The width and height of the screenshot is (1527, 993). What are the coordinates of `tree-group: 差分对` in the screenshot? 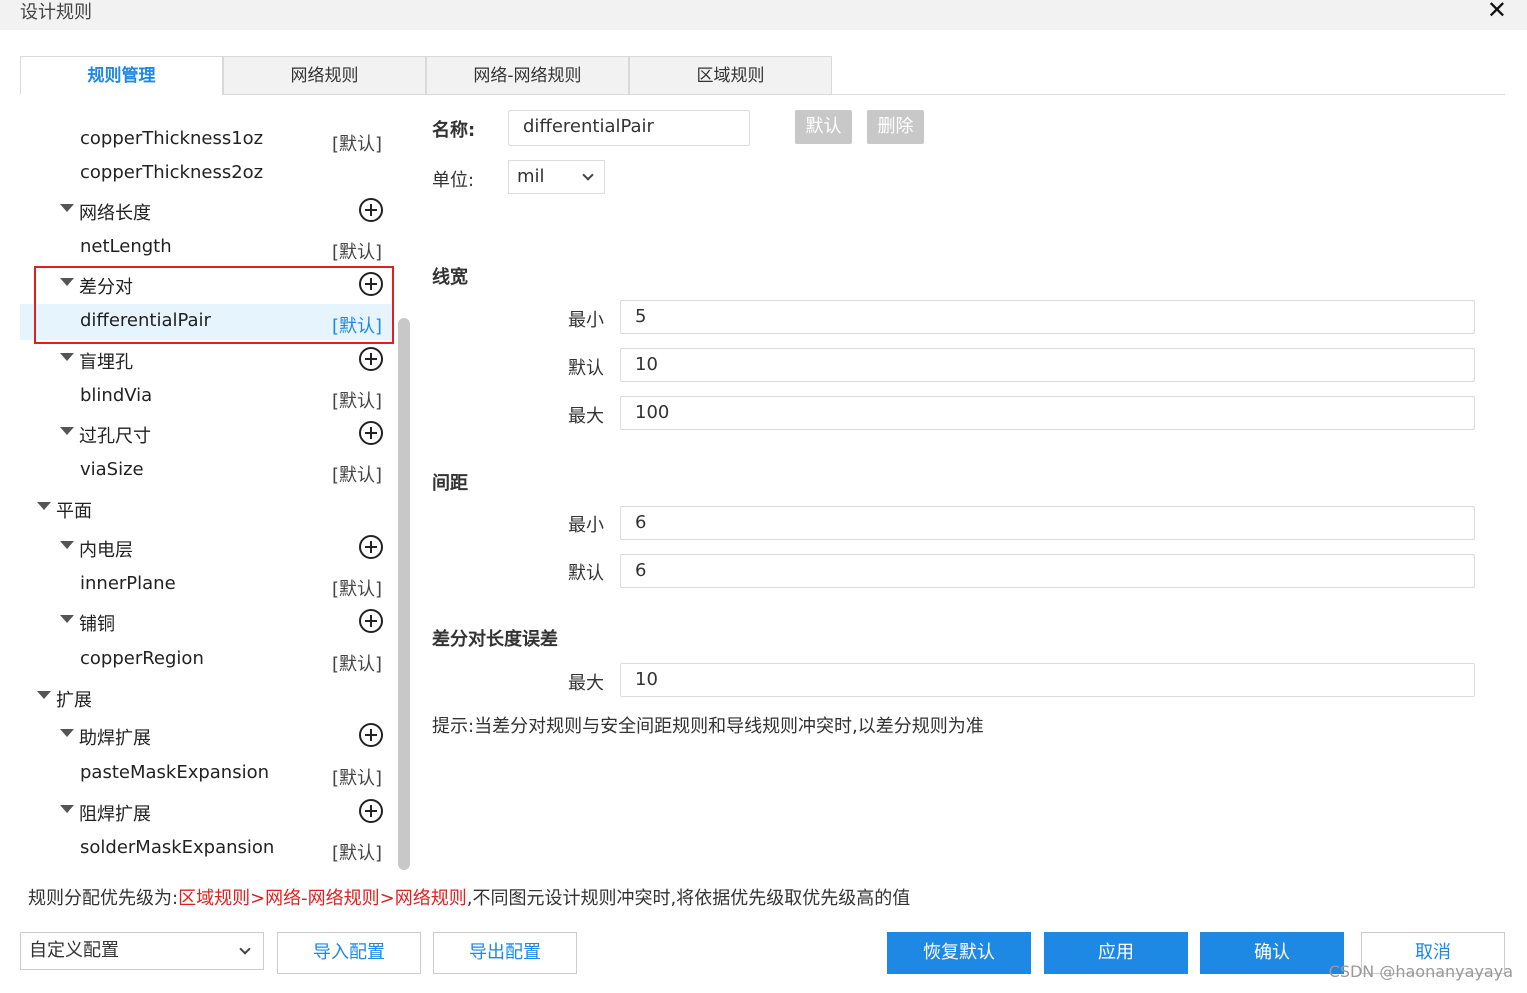 It's located at (206, 285).